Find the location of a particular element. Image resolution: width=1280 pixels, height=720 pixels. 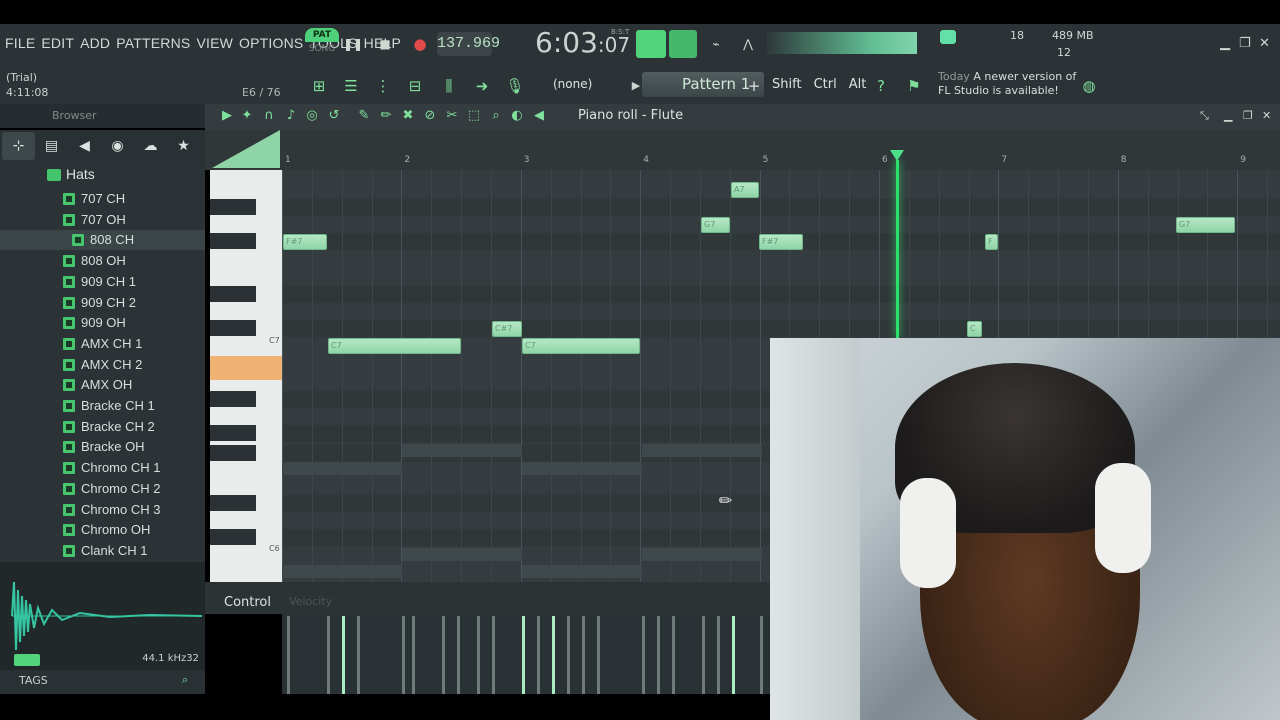

browser-item: AMX OH is located at coordinates (102, 385).